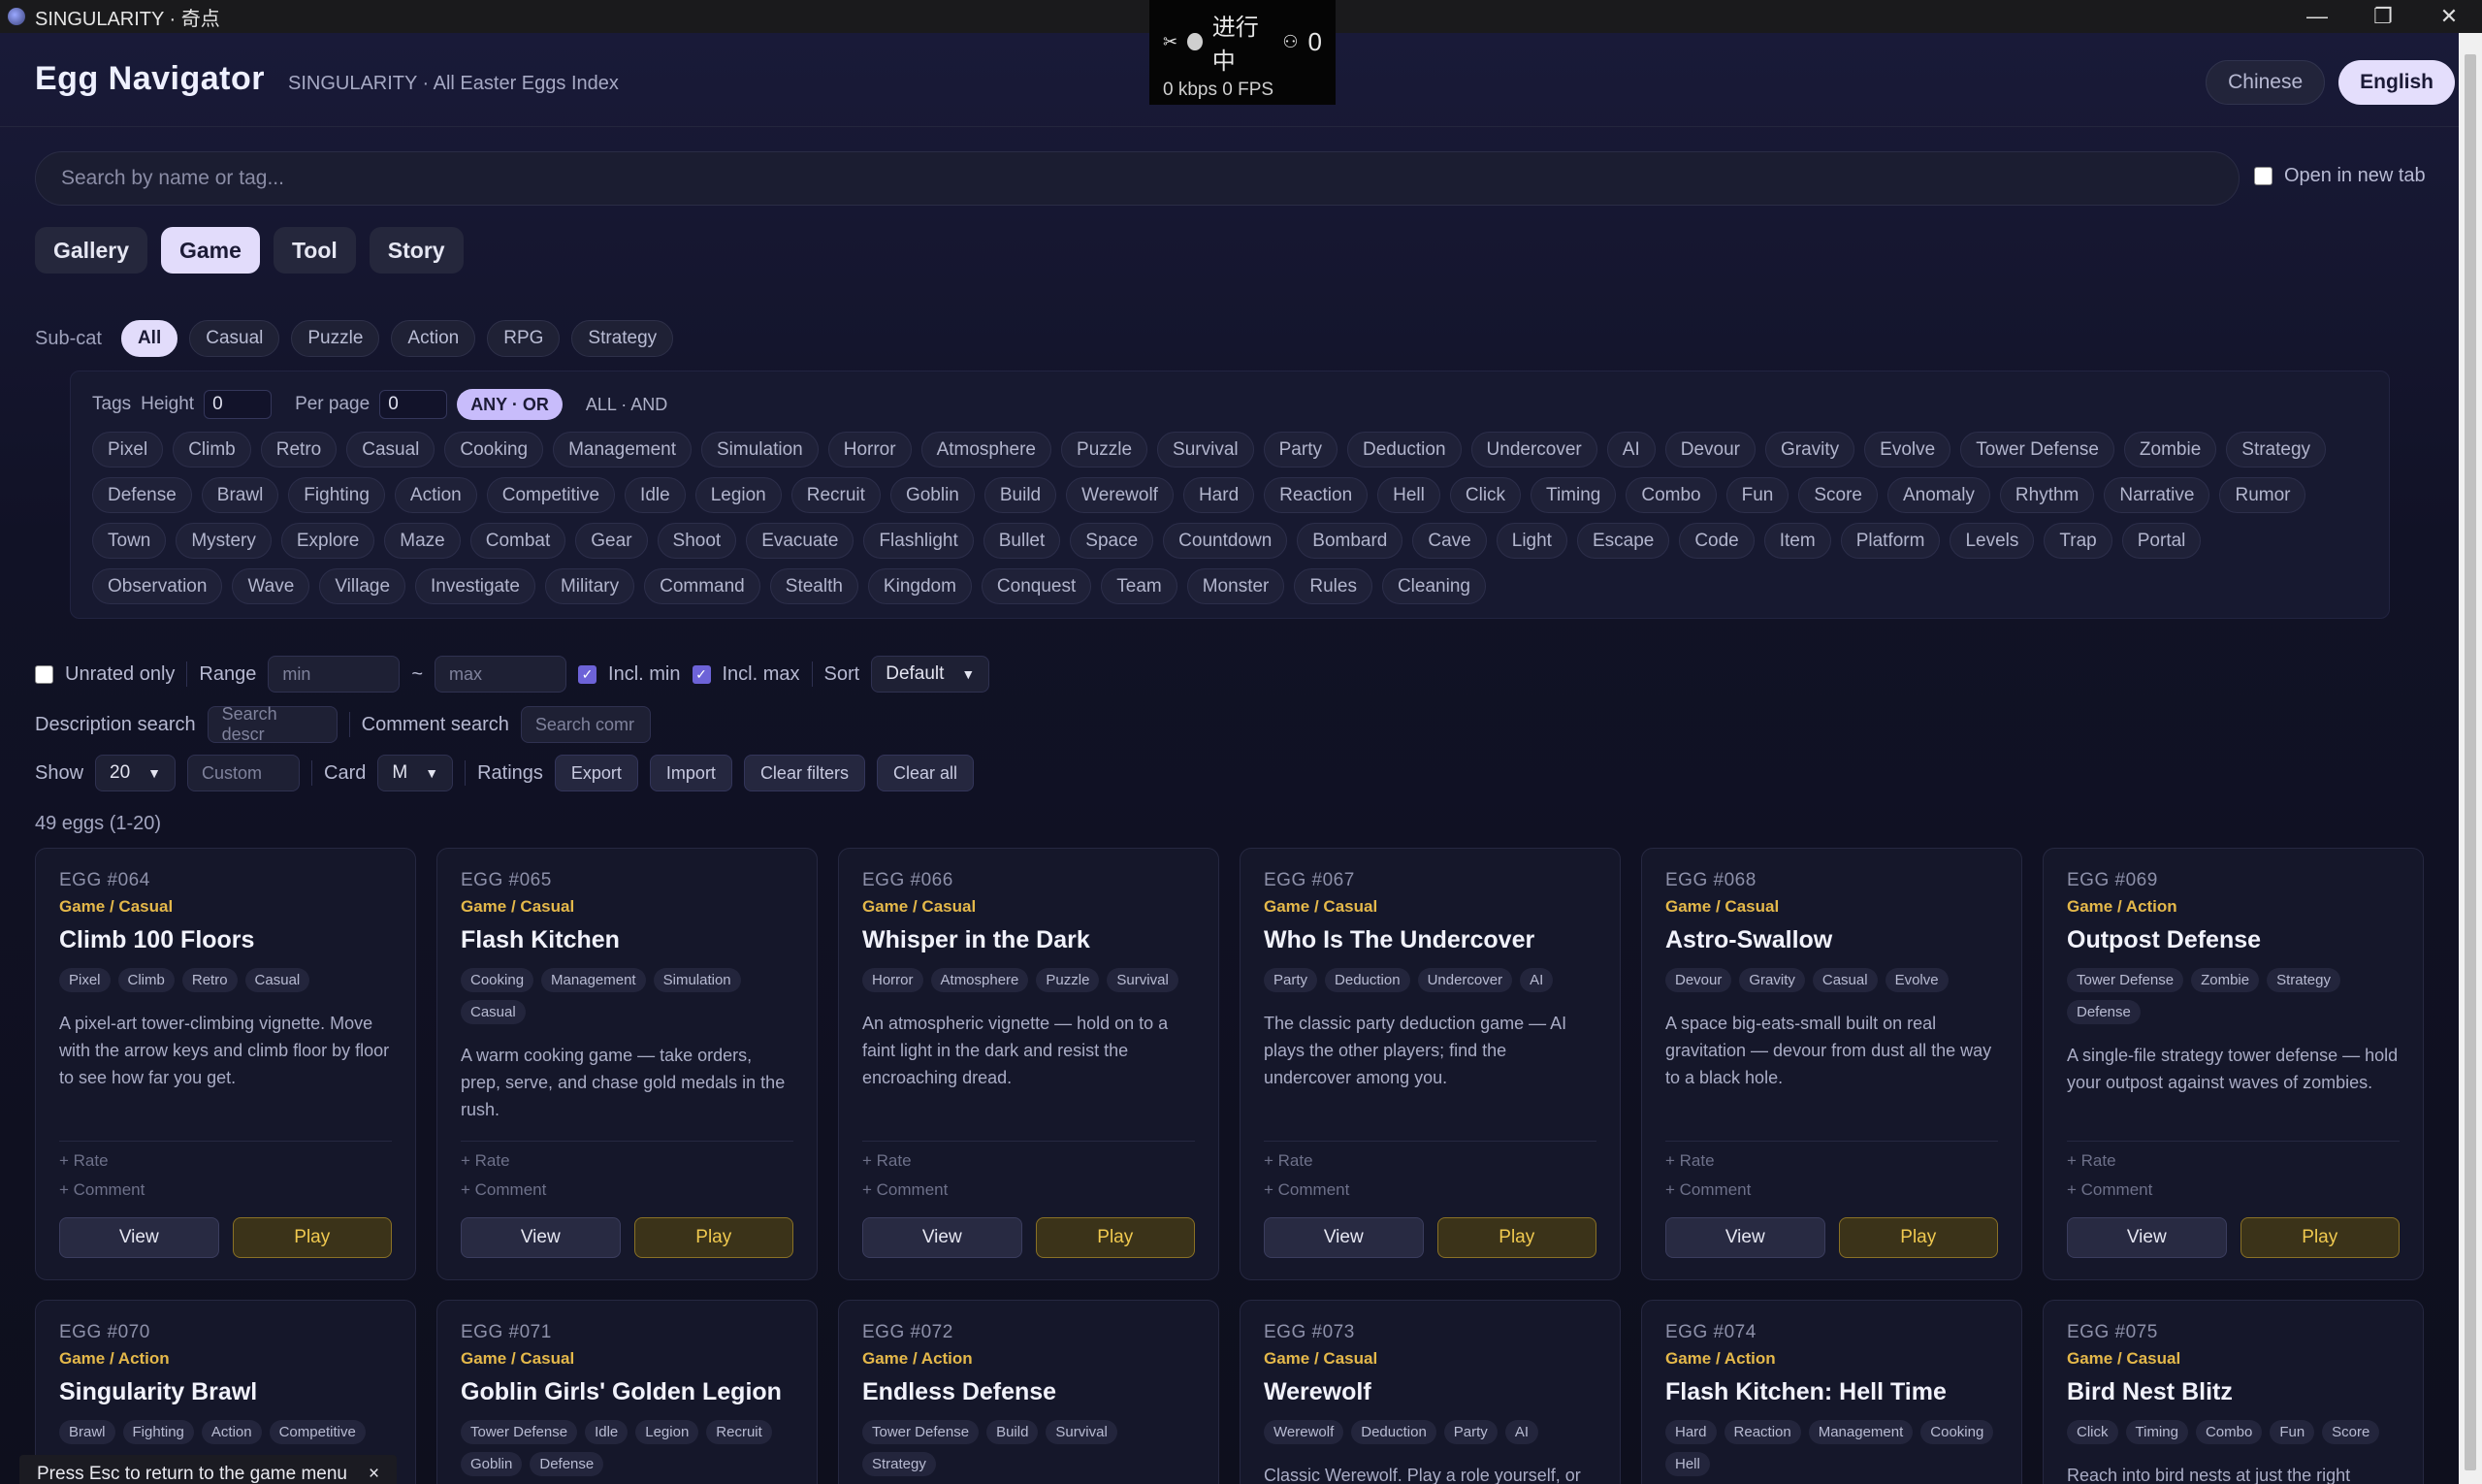  What do you see at coordinates (1917, 980) in the screenshot?
I see `card-tag: Evolve` at bounding box center [1917, 980].